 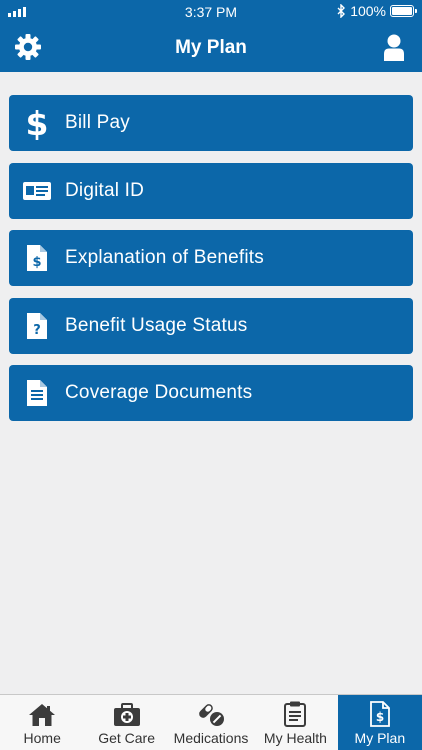 I want to click on tab-medications: Medications, so click(x=211, y=722).